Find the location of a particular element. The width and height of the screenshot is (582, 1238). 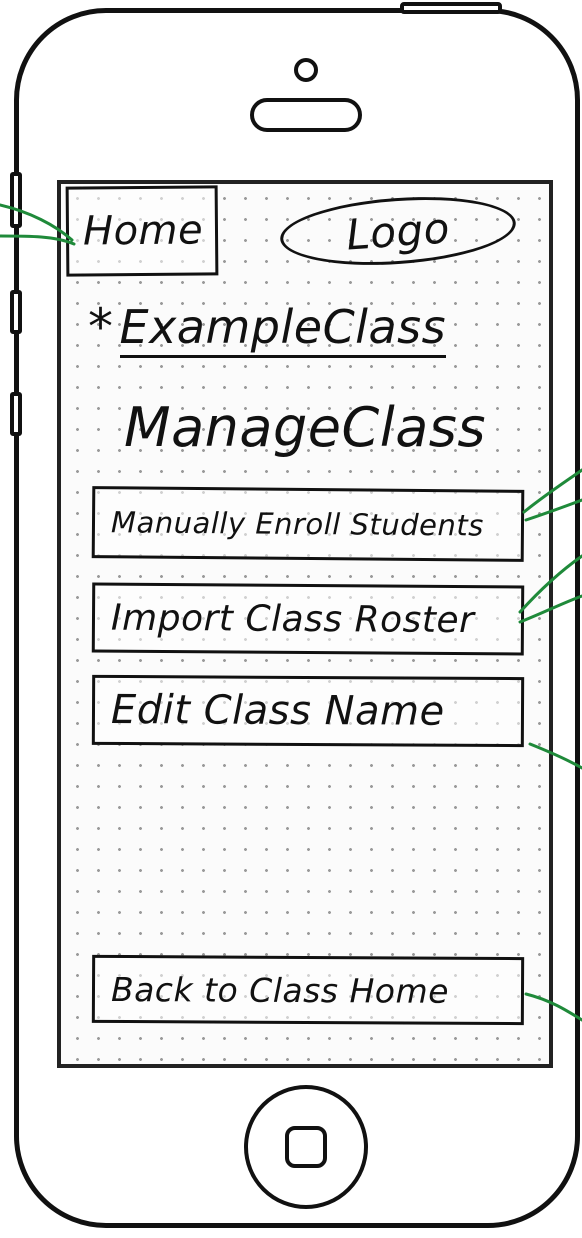

annotation-arrow-edit is located at coordinates (555, 756).